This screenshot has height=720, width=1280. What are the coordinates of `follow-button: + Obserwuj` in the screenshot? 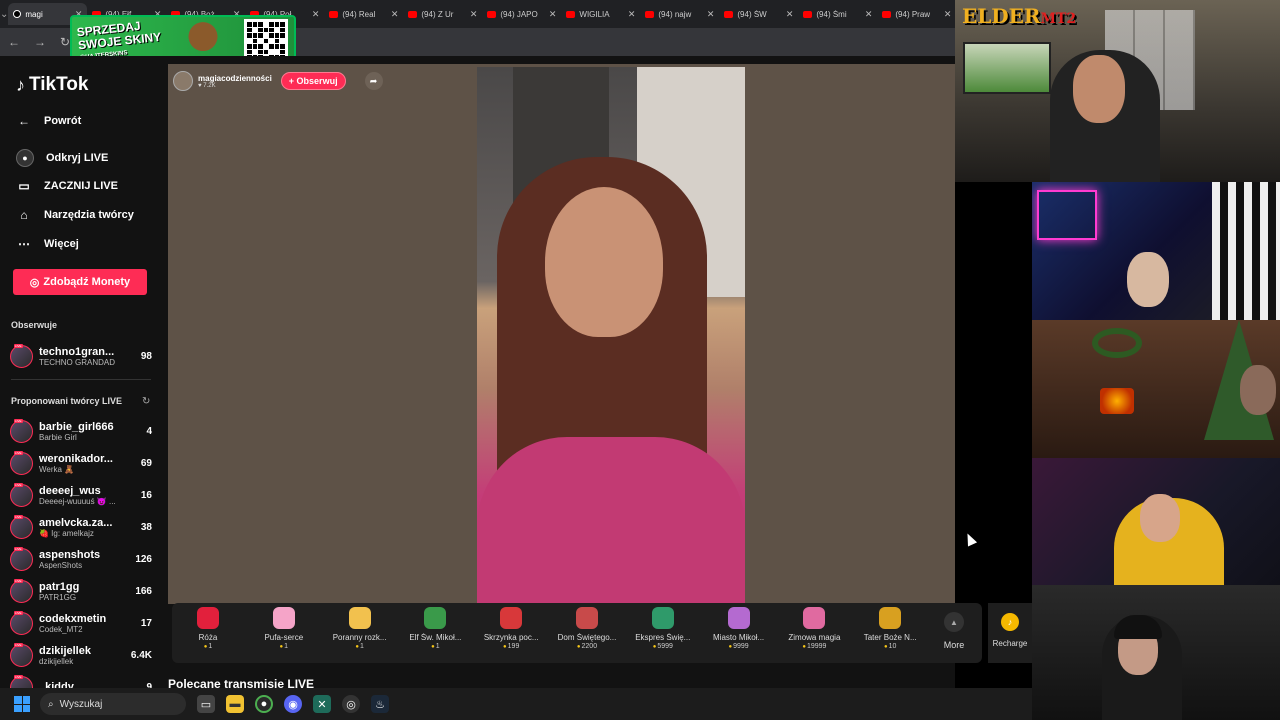 It's located at (313, 81).